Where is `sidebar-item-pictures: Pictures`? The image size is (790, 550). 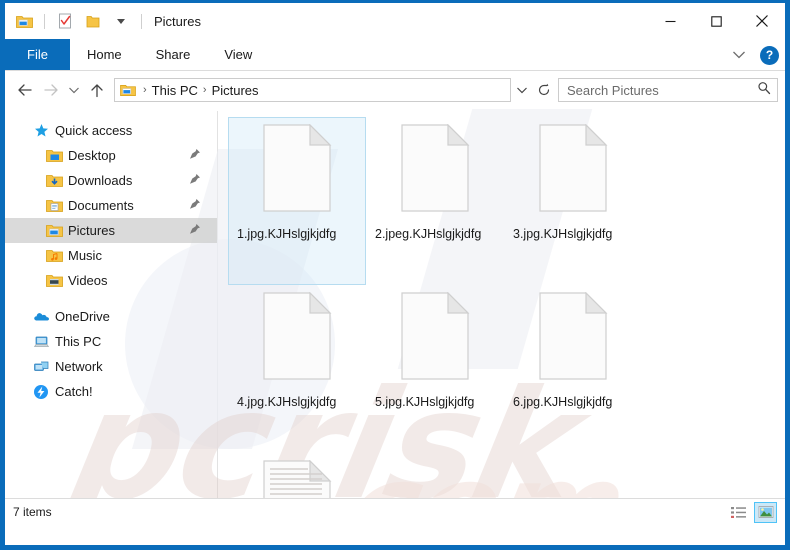
sidebar-item-pictures: Pictures is located at coordinates (111, 230).